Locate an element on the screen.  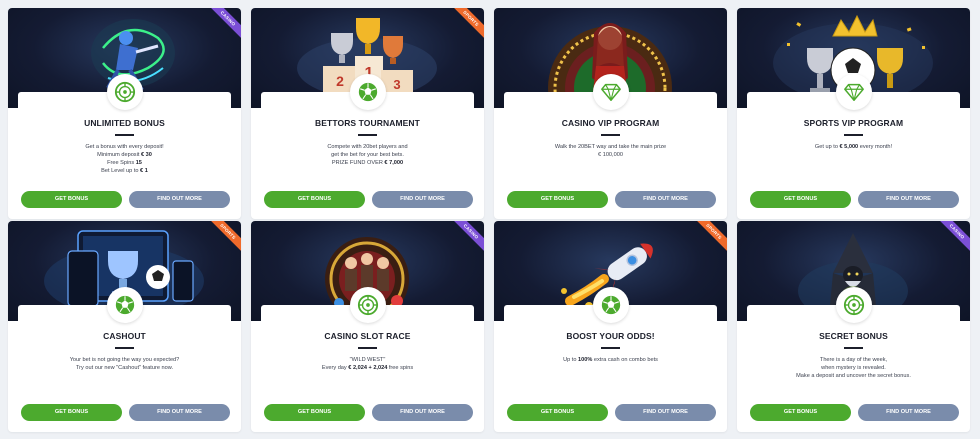
promo-description: Up to 100% extra cash on combo bets is located at coordinates (610, 360).